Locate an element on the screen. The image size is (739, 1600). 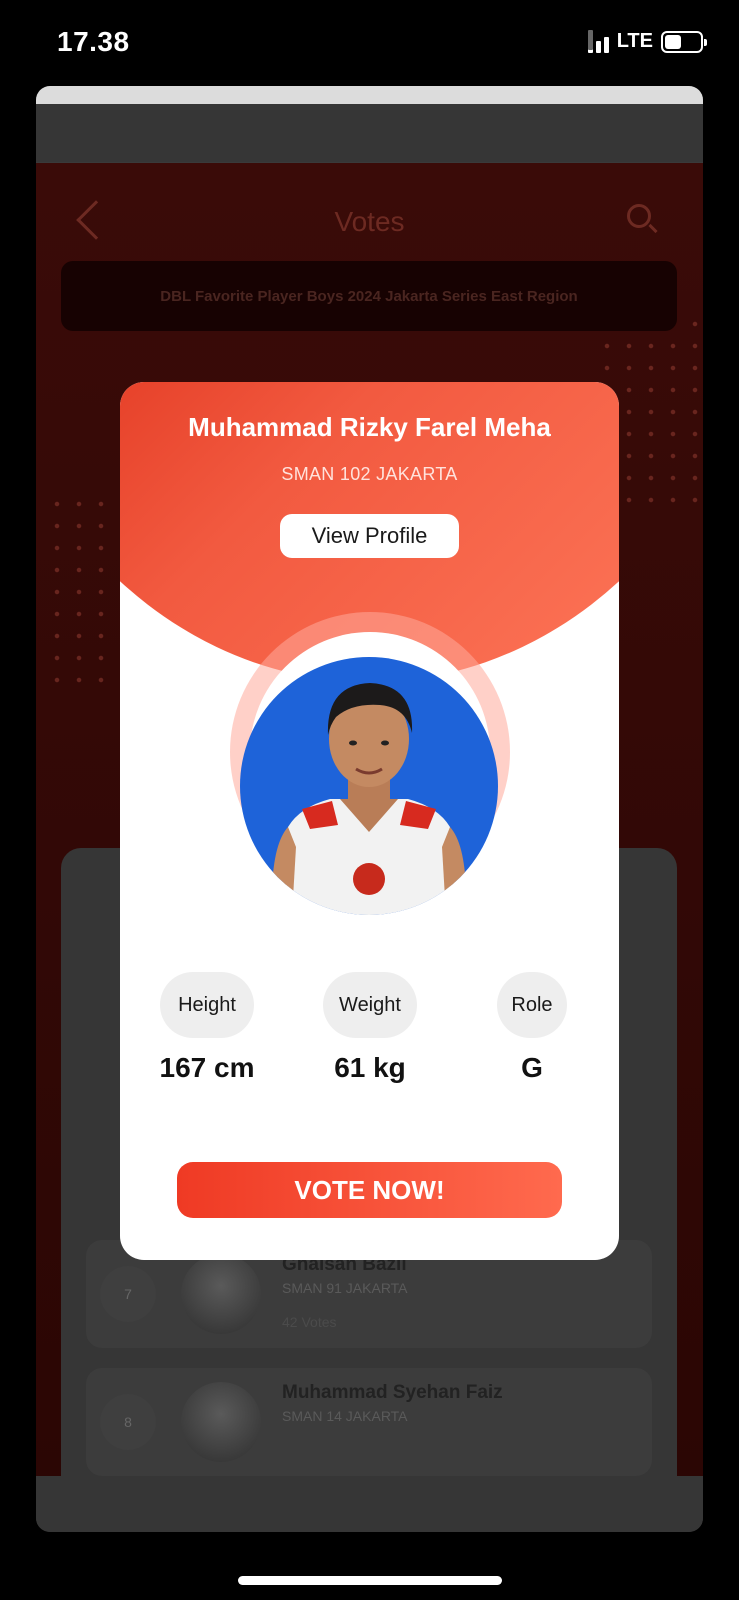
vote-now-button: VOTE NOW! is located at coordinates (369, 1190).